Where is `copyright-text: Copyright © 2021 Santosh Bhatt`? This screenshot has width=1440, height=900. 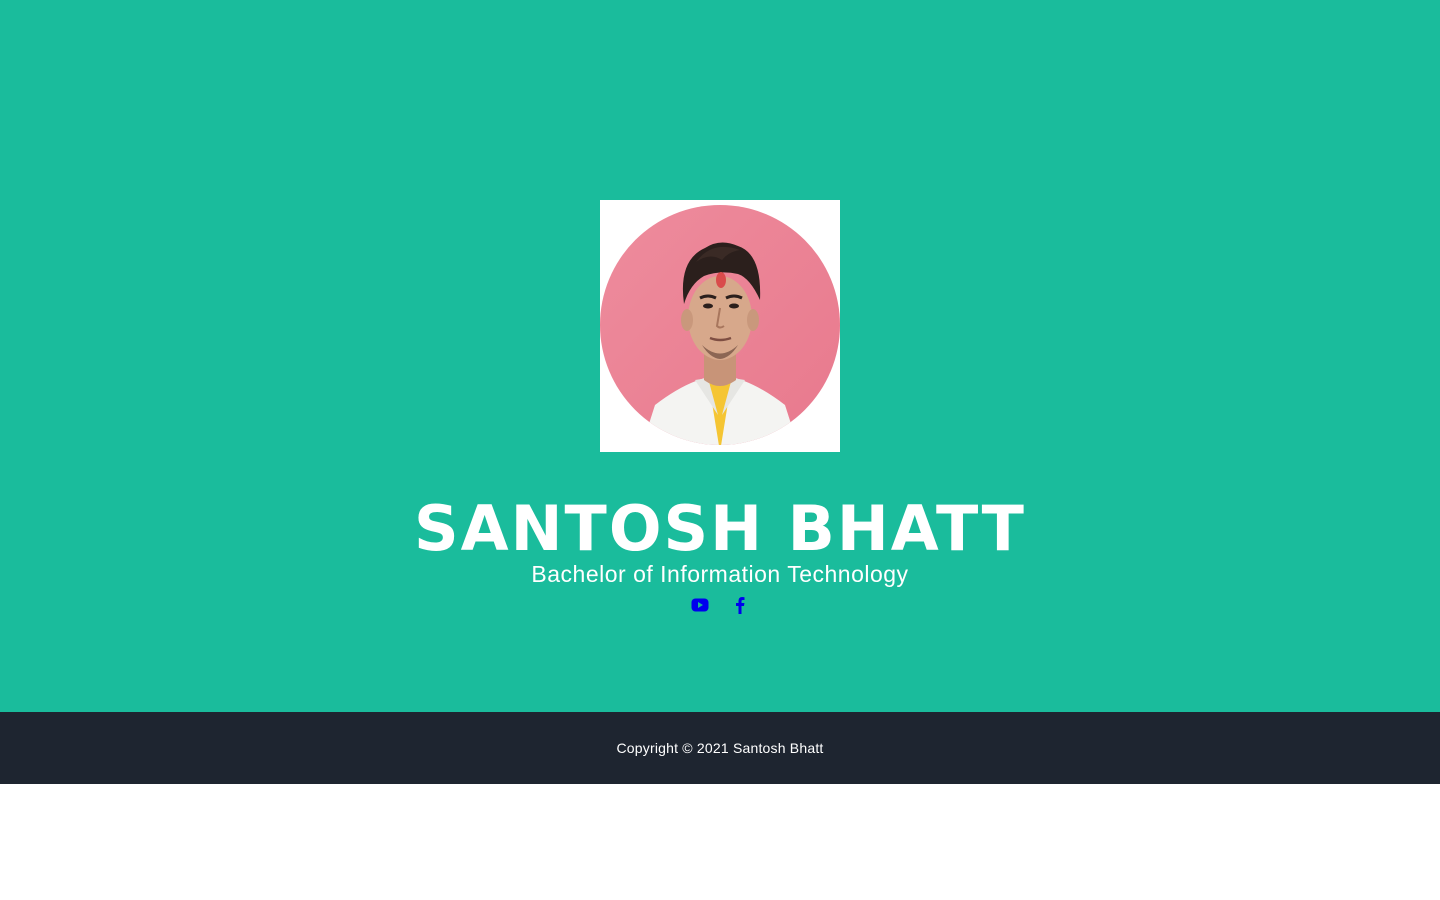 copyright-text: Copyright © 2021 Santosh Bhatt is located at coordinates (720, 748).